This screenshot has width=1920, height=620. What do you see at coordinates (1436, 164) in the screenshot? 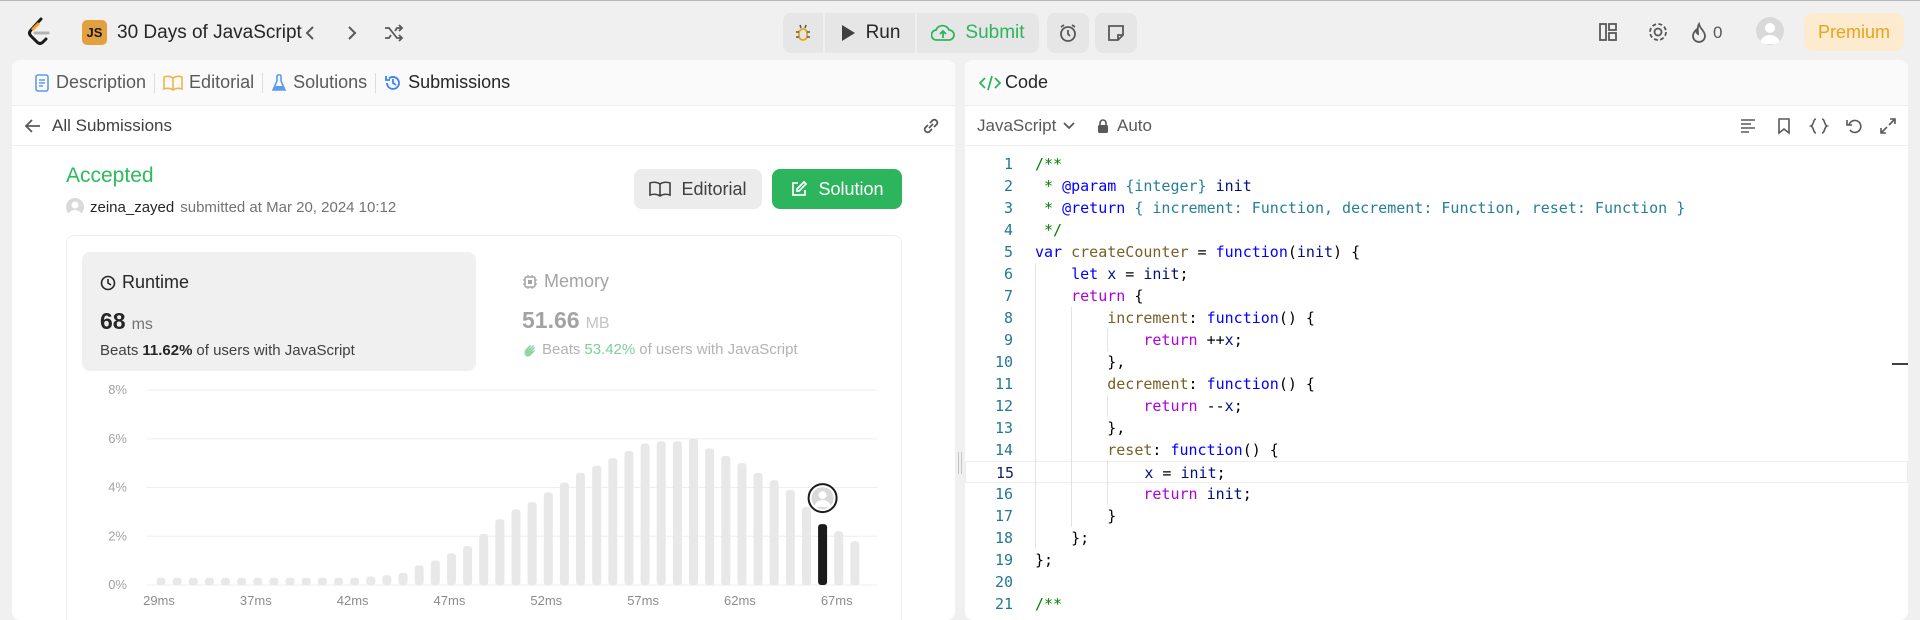
I see `code-line: 1 /**` at bounding box center [1436, 164].